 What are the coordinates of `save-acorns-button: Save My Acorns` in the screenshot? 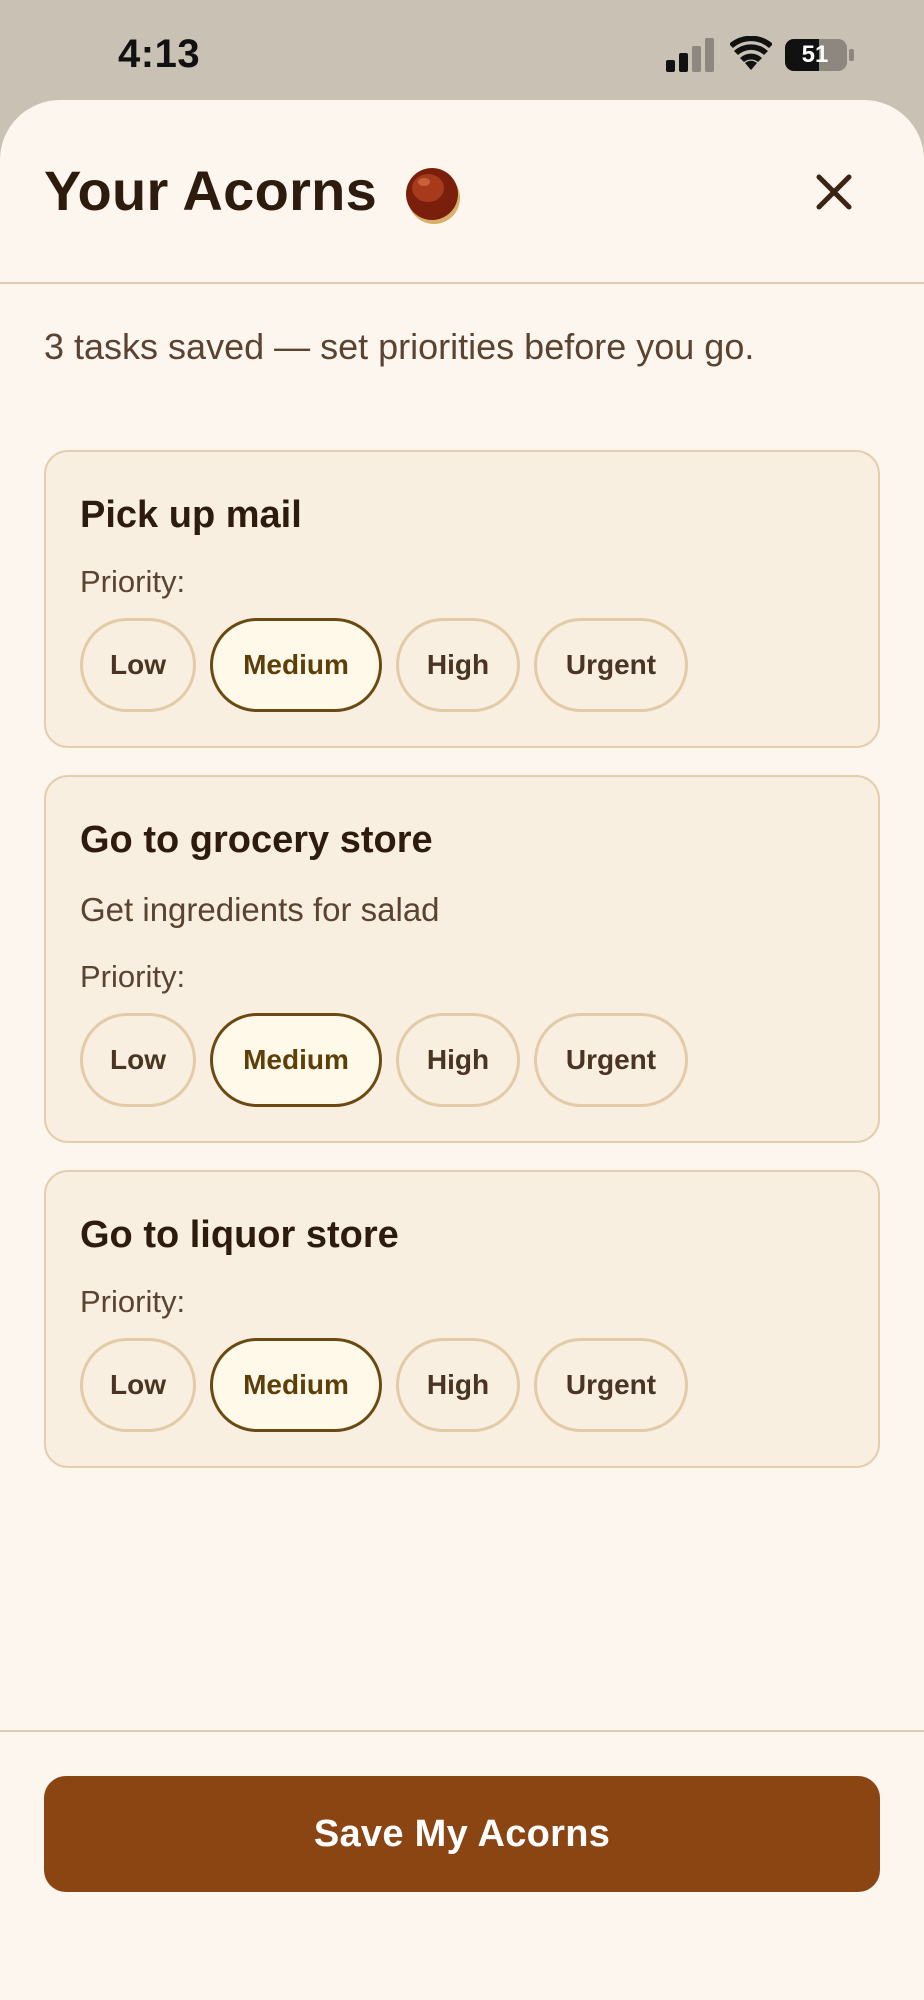 It's located at (462, 1834).